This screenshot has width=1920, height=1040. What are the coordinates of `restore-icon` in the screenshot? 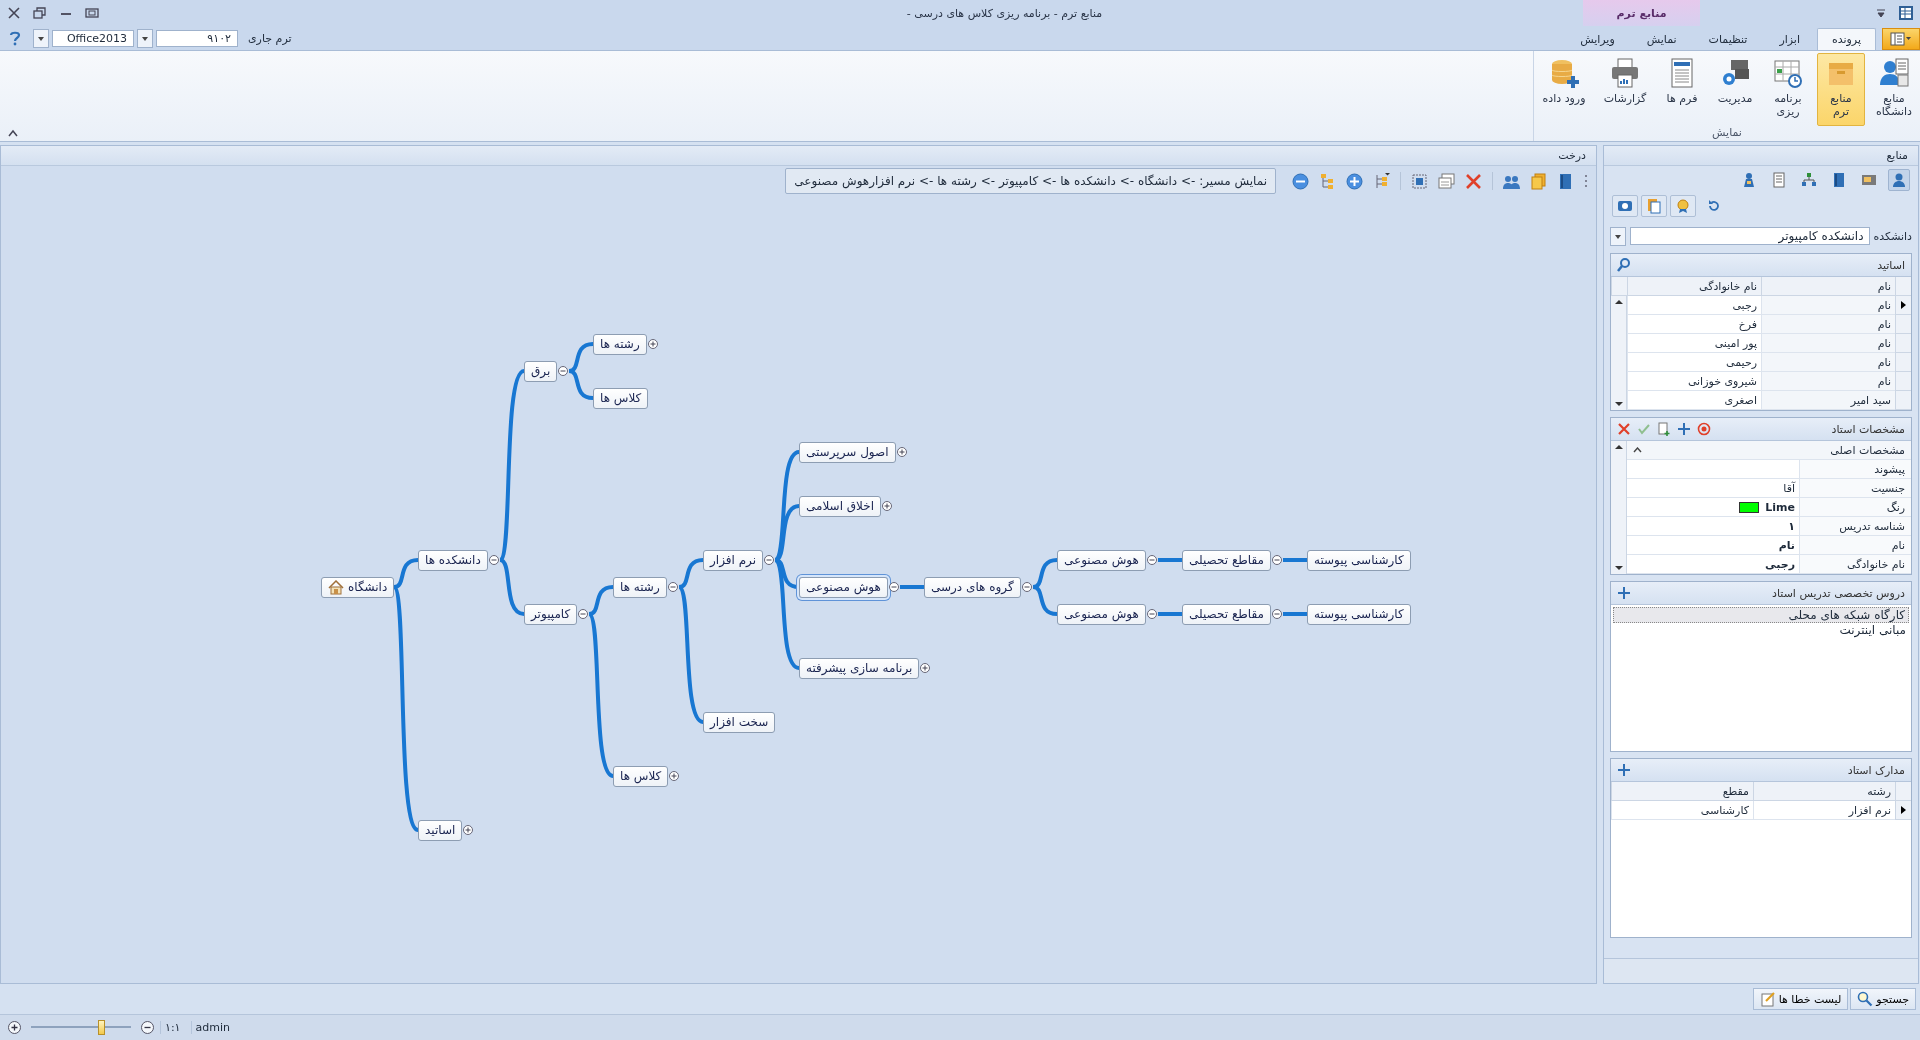 It's located at (40, 13).